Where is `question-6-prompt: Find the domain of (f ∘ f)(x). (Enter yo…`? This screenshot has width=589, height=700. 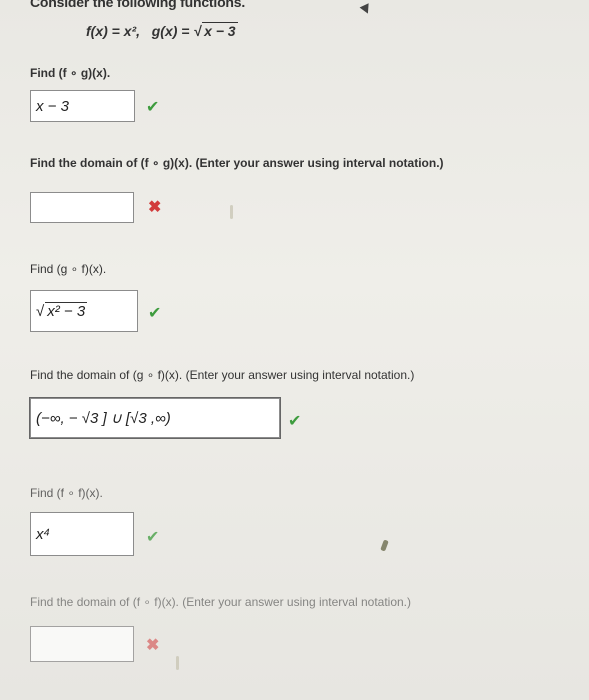 question-6-prompt: Find the domain of (f ∘ f)(x). (Enter yo… is located at coordinates (221, 602).